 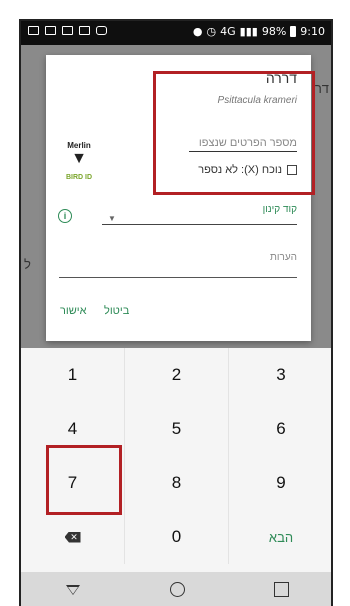 What do you see at coordinates (243, 143) in the screenshot?
I see `count-input` at bounding box center [243, 143].